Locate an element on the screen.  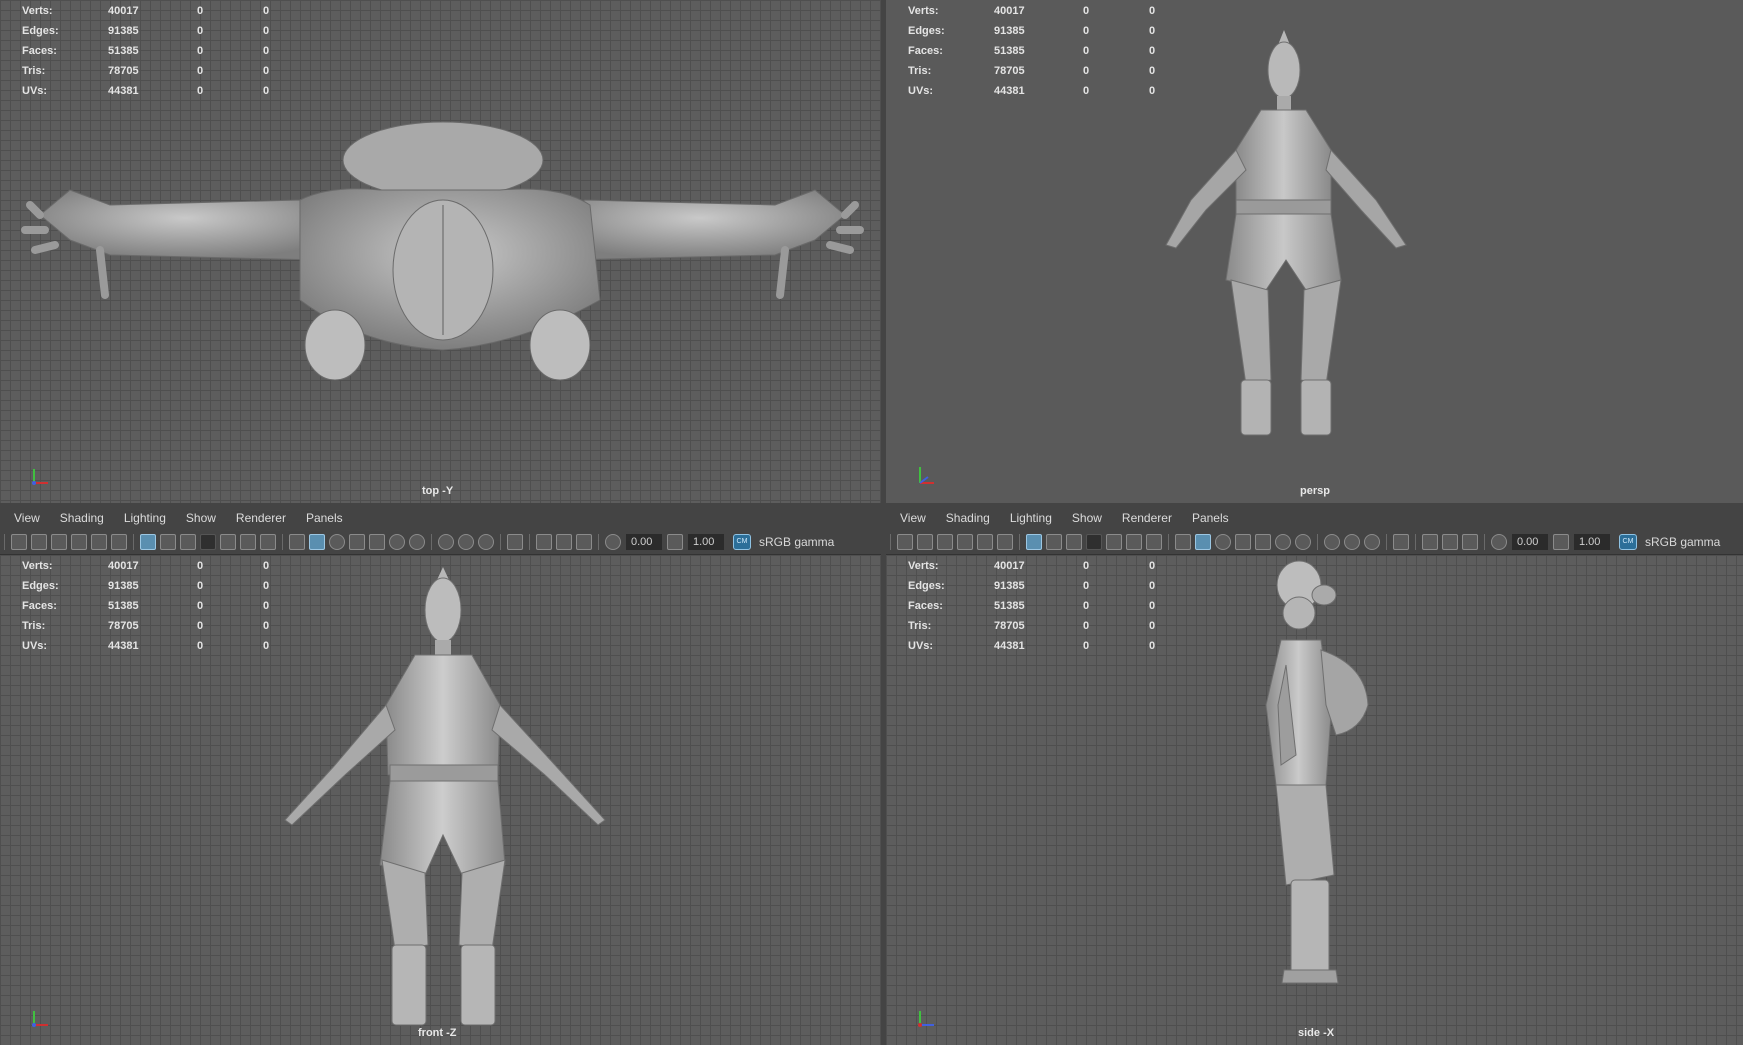
character-figure is located at coordinates (445, 796).